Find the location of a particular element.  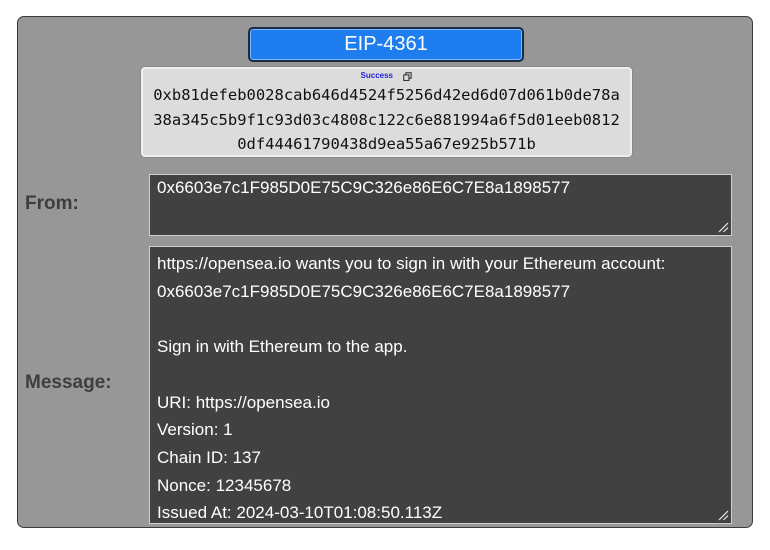

eip-standard-label: EIP-4361 is located at coordinates (386, 44).